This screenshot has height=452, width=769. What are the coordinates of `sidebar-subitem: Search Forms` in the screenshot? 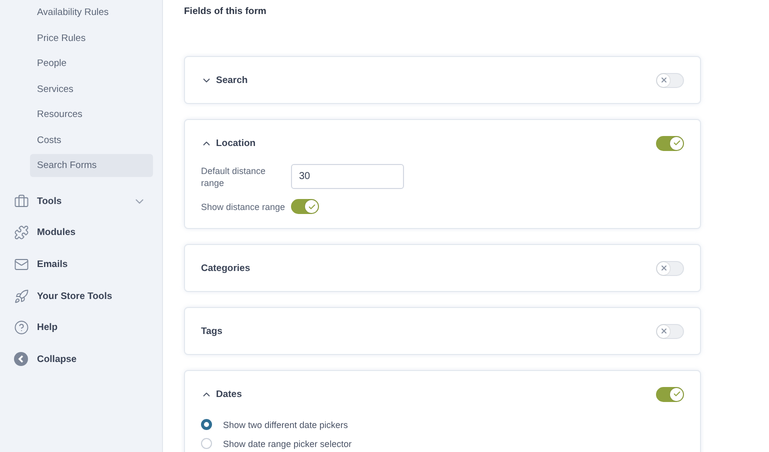 It's located at (91, 165).